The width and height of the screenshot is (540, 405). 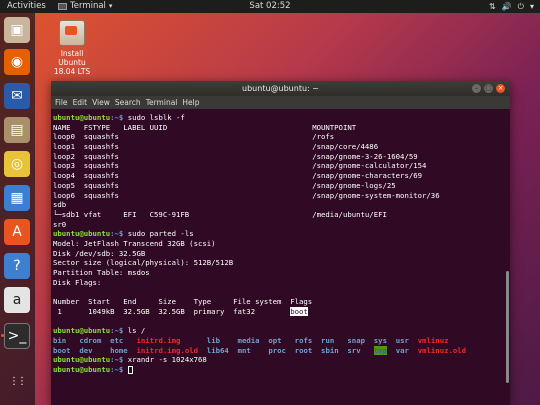 What do you see at coordinates (239, 340) in the screenshot?
I see `ls-entry: media` at bounding box center [239, 340].